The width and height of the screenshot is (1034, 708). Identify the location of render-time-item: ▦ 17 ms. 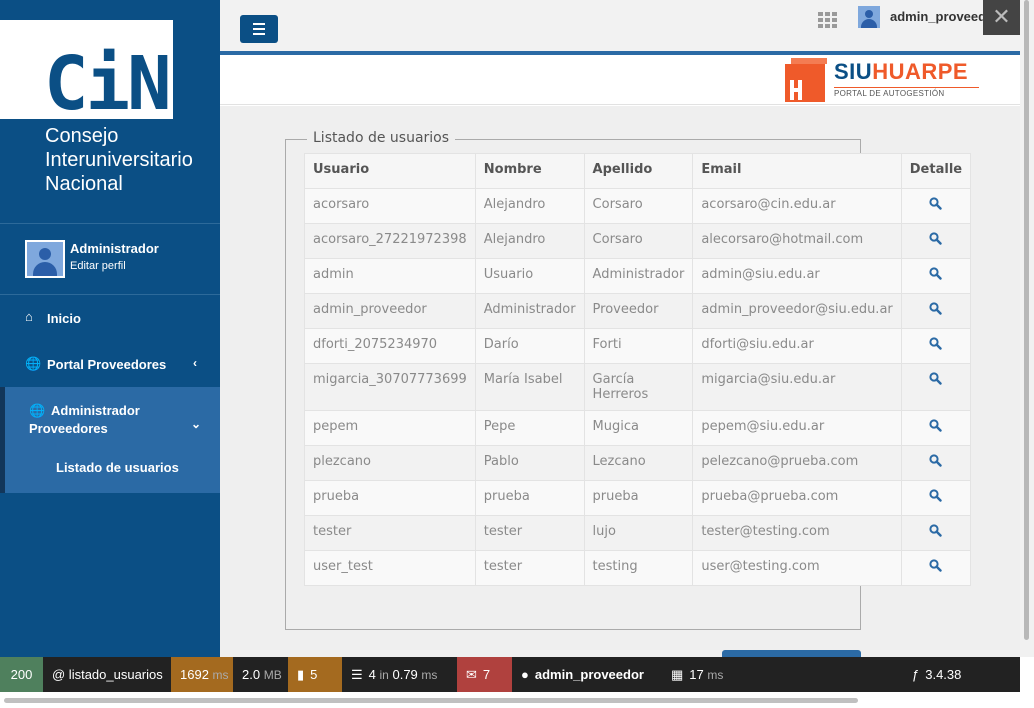
(702, 674).